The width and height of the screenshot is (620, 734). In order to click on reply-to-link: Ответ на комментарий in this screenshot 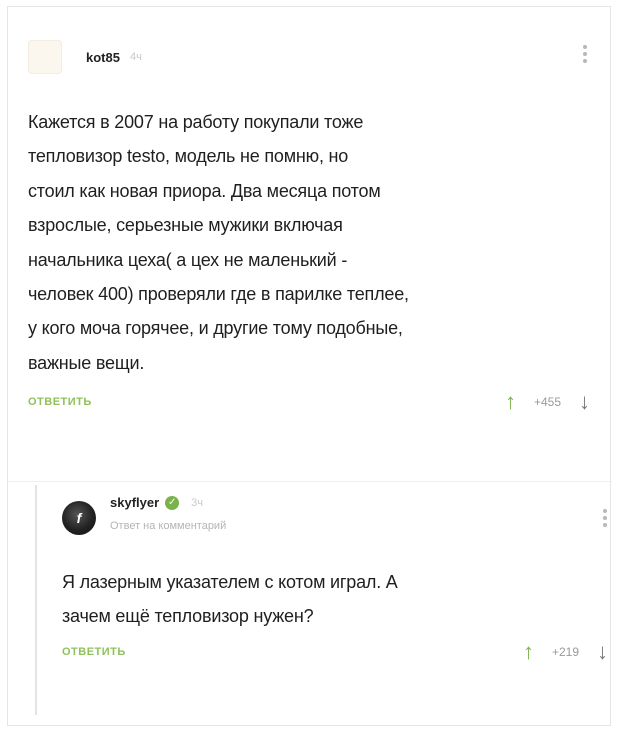, I will do `click(168, 526)`.